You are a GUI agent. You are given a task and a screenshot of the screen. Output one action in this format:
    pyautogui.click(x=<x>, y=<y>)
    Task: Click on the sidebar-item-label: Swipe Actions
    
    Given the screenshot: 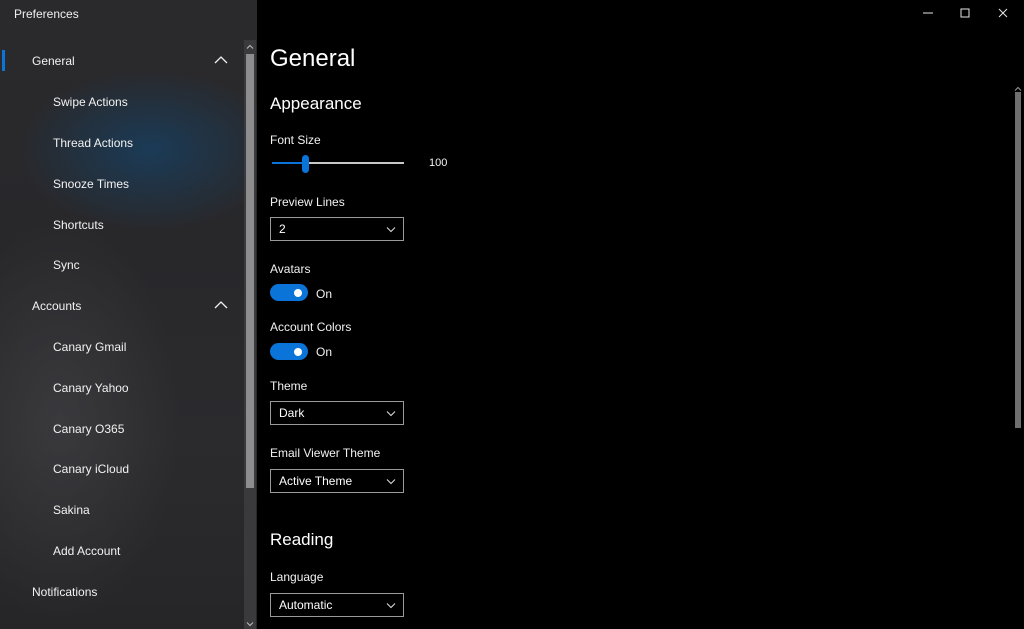 What is the action you would take?
    pyautogui.click(x=90, y=102)
    